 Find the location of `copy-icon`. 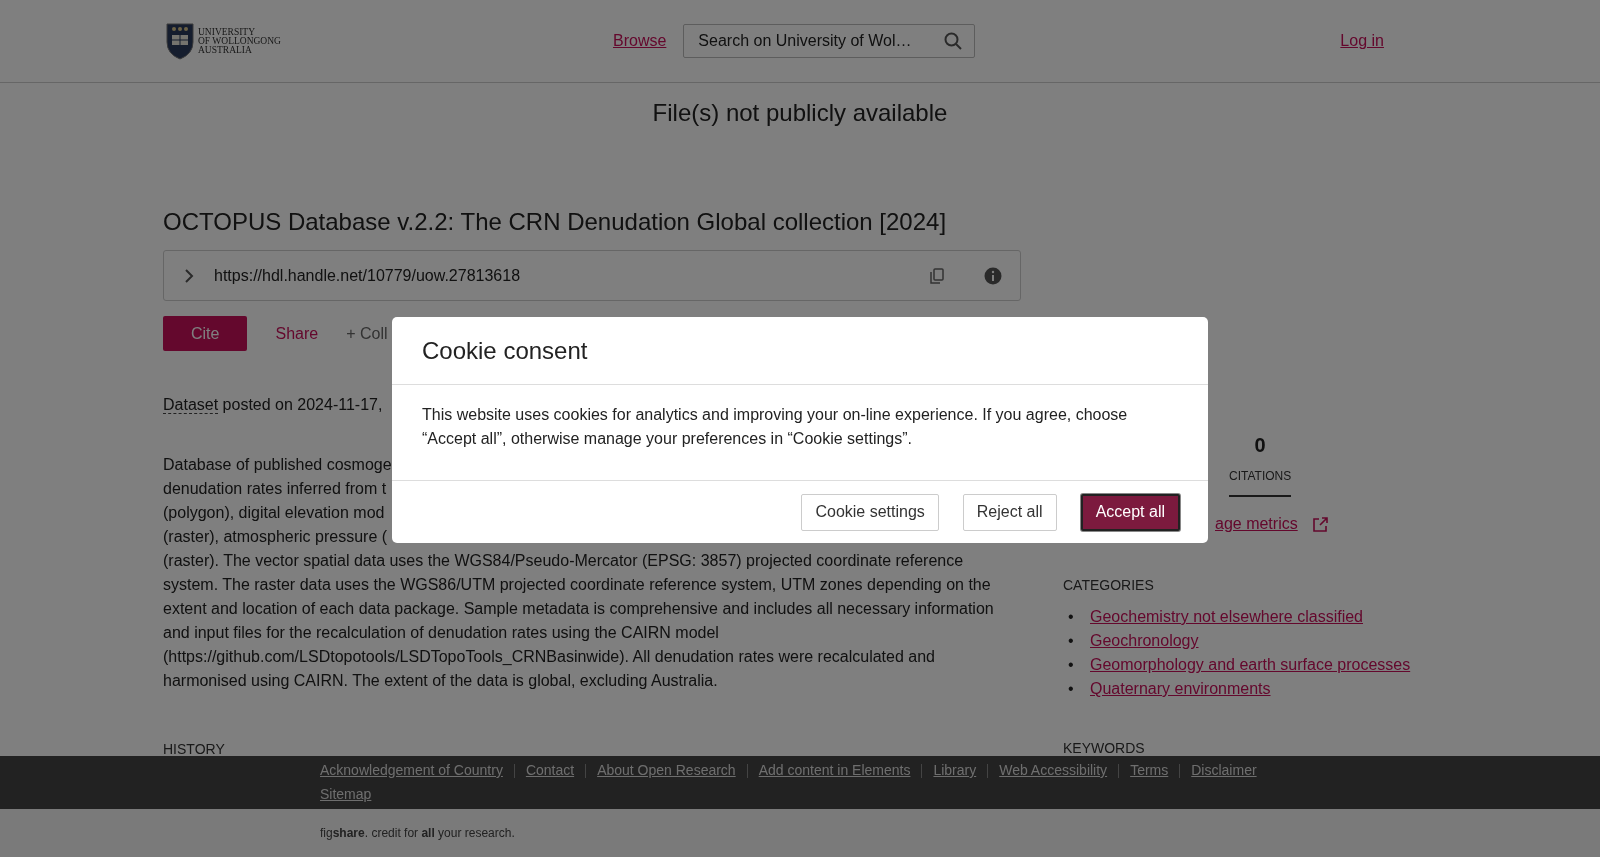

copy-icon is located at coordinates (937, 275).